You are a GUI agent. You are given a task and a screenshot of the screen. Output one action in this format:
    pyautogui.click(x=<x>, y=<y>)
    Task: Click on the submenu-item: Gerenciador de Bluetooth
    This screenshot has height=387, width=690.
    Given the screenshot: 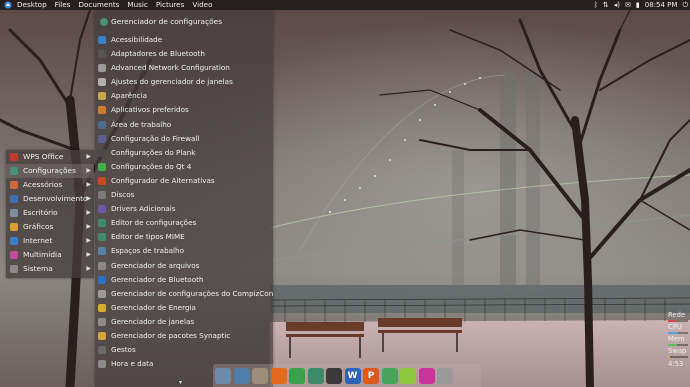 What is the action you would take?
    pyautogui.click(x=184, y=280)
    